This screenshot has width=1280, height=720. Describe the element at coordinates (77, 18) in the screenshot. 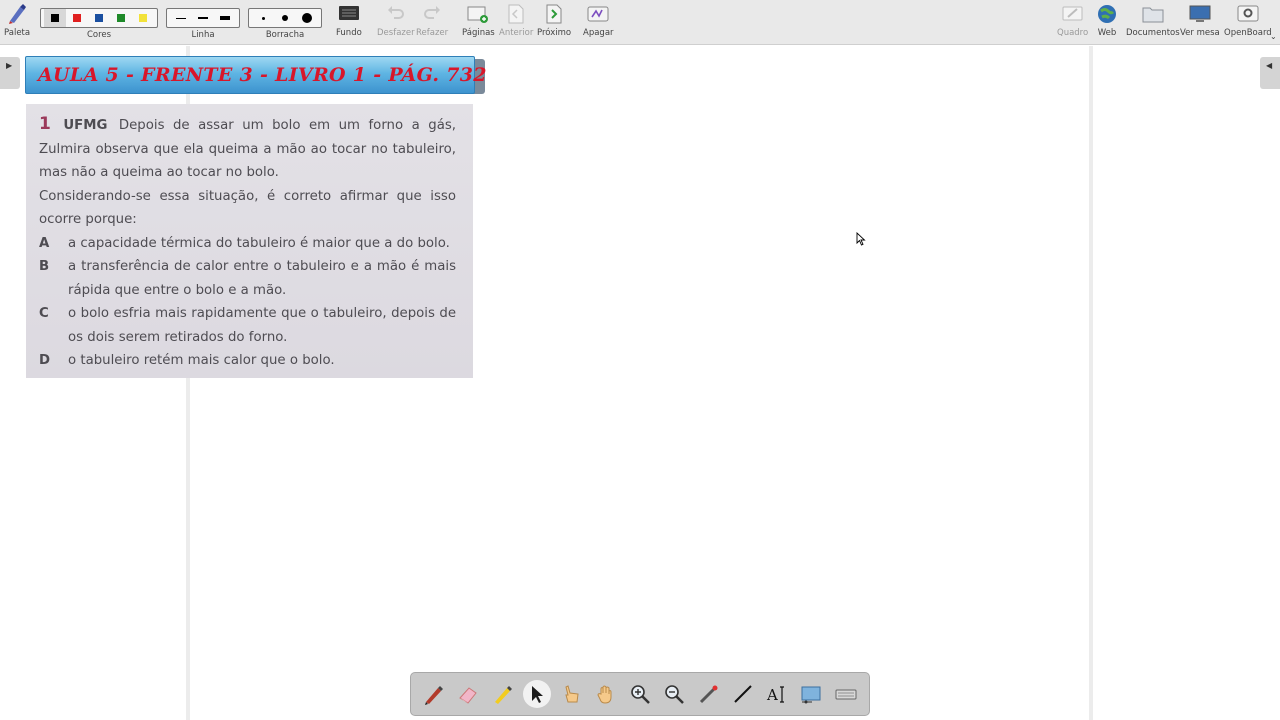

I see `color-red-swatch` at that location.